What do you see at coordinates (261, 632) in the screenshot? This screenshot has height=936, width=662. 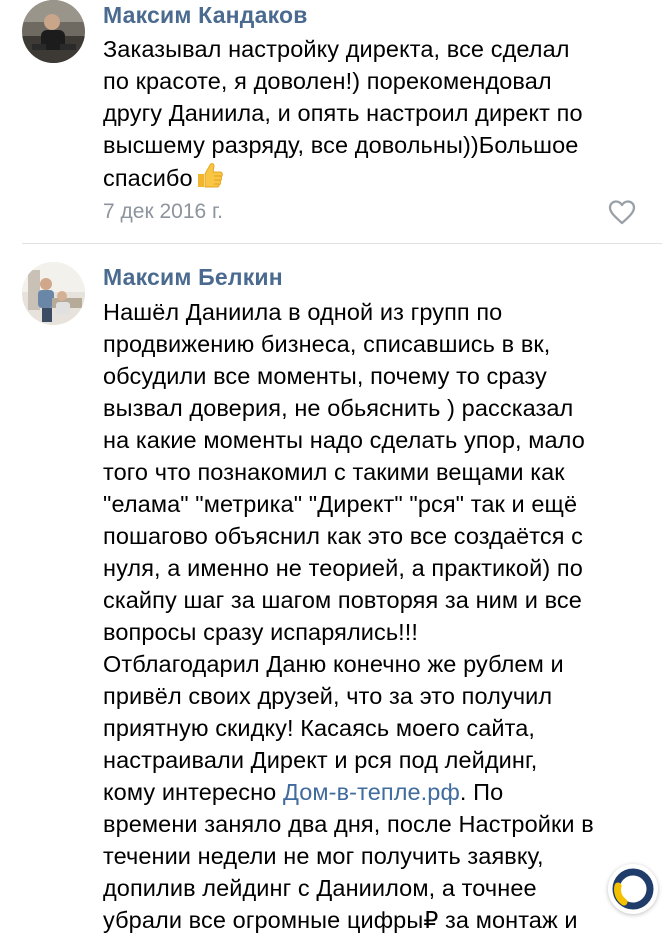 I see `comment-text-line: вопросы сразу испарялись!!!` at bounding box center [261, 632].